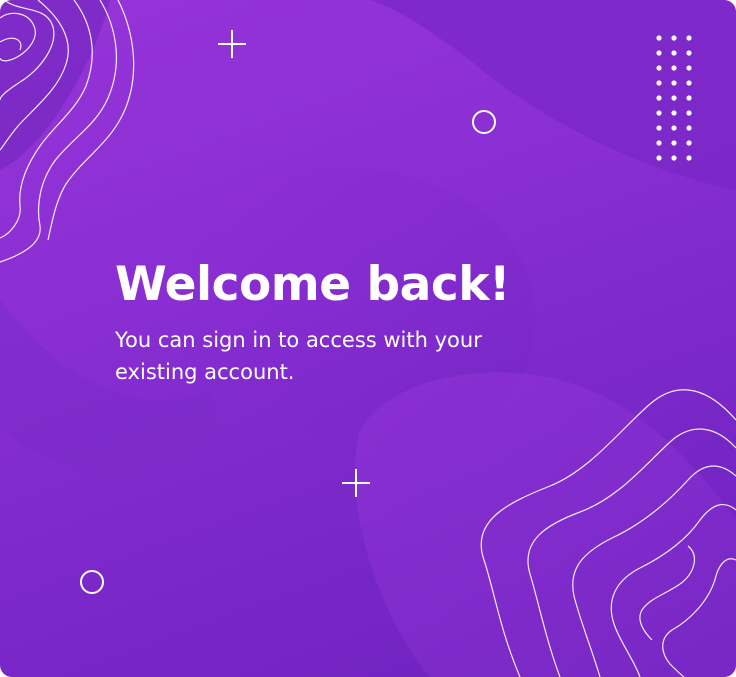  Describe the element at coordinates (232, 44) in the screenshot. I see `plus-icon` at that location.